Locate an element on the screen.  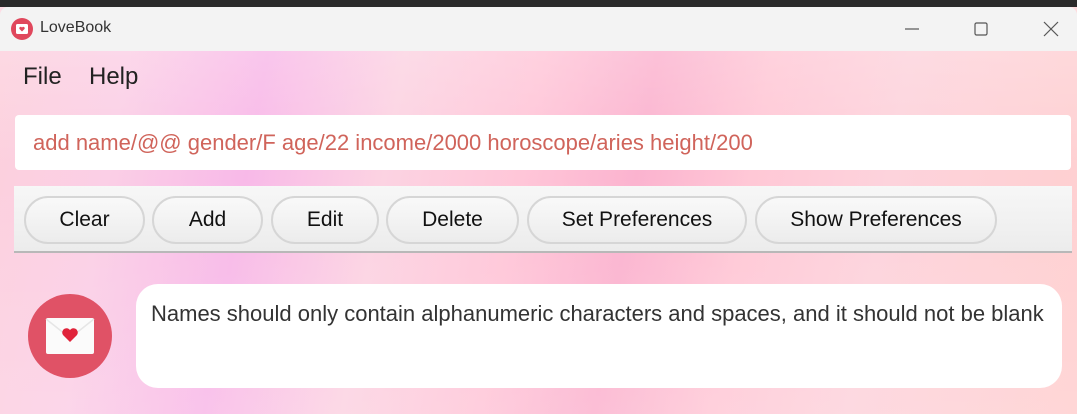
lovebook-app-icon is located at coordinates (22, 29).